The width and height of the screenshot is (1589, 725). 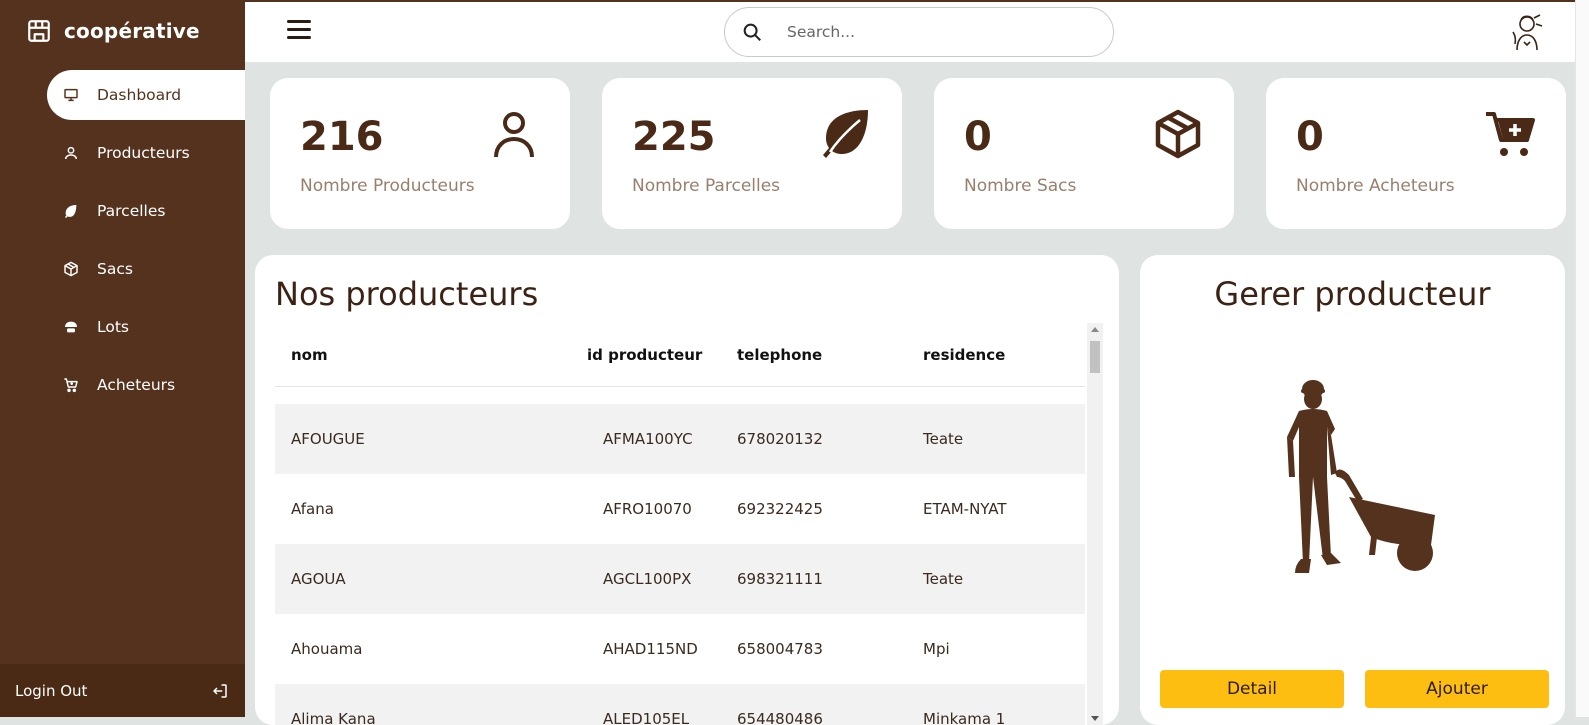 I want to click on table-row: AGOUA AGCL100PX 698321111 Teate, so click(x=680, y=579).